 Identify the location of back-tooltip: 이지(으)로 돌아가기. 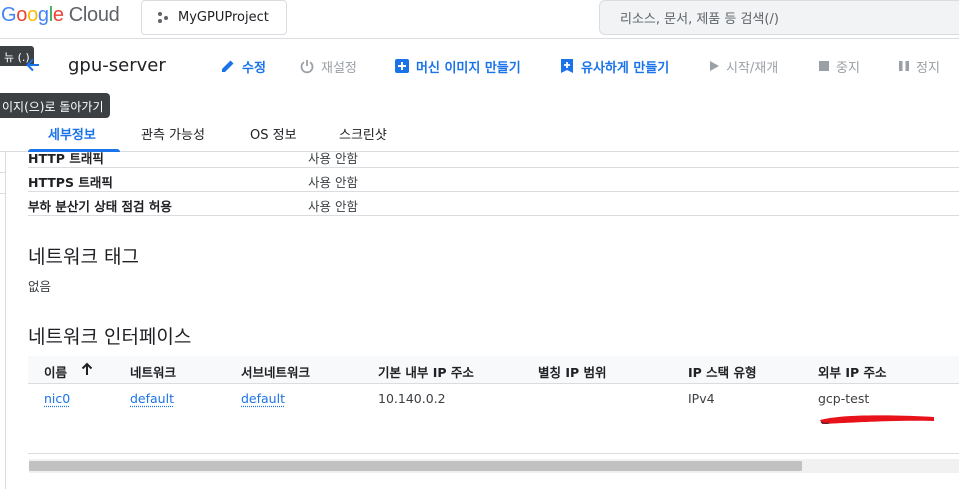
(55, 105).